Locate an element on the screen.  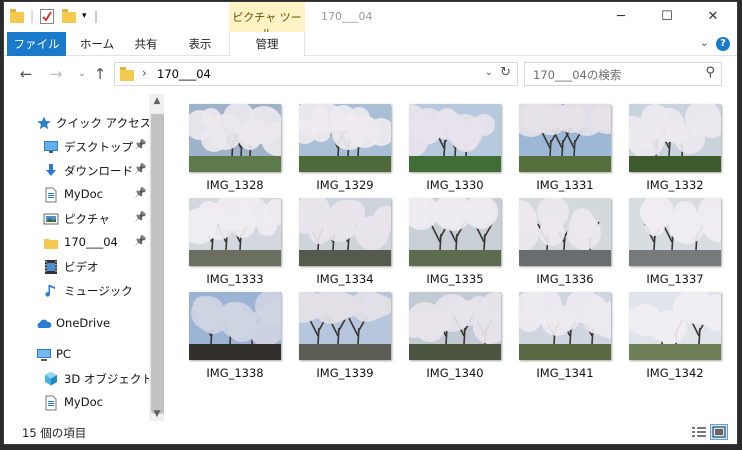
file-item: IMG_1330 is located at coordinates (452, 150).